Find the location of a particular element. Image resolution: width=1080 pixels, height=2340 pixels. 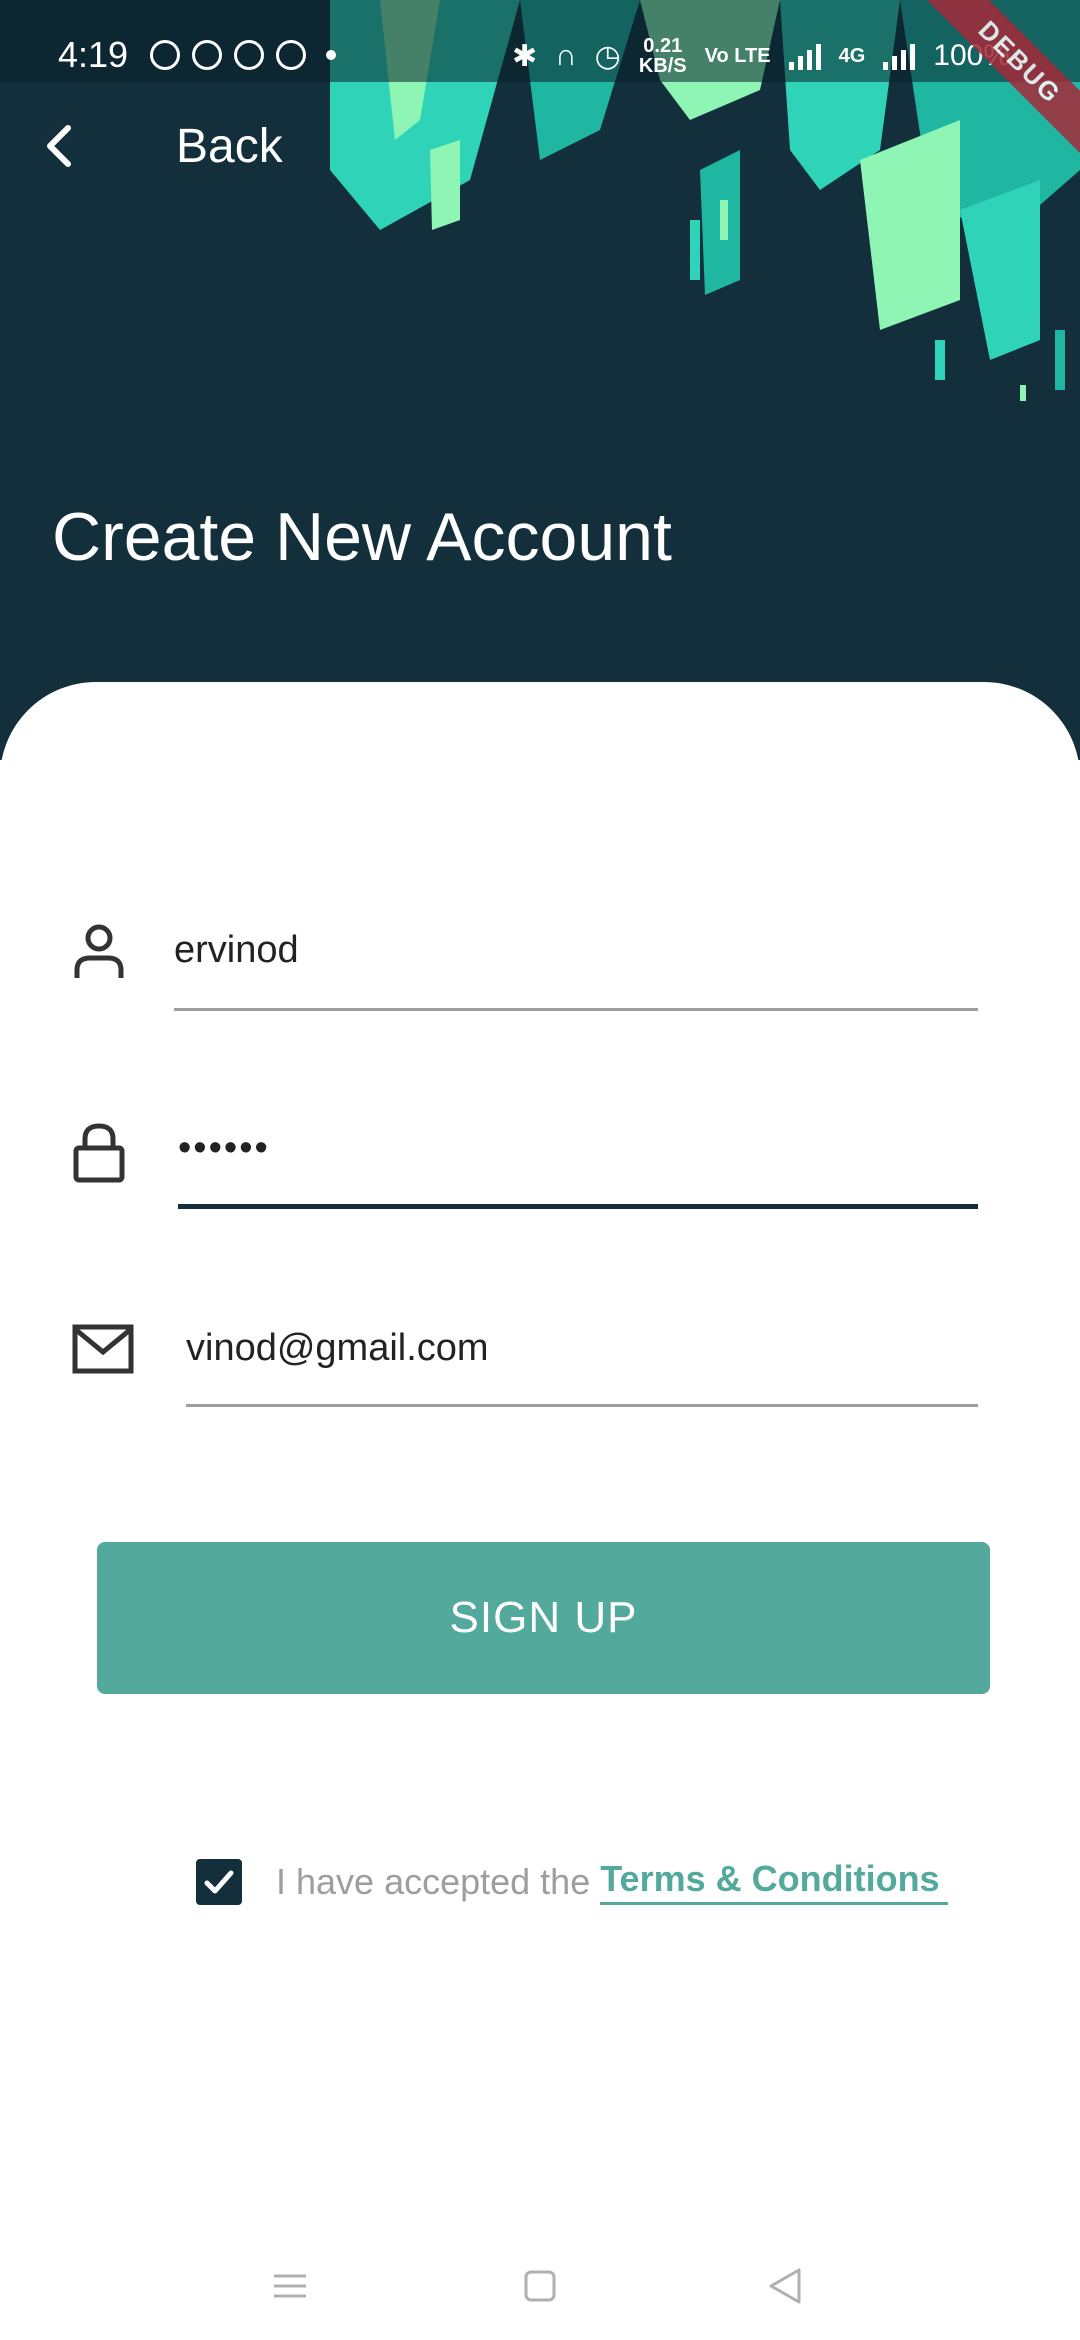

password-underline is located at coordinates (578, 1206).